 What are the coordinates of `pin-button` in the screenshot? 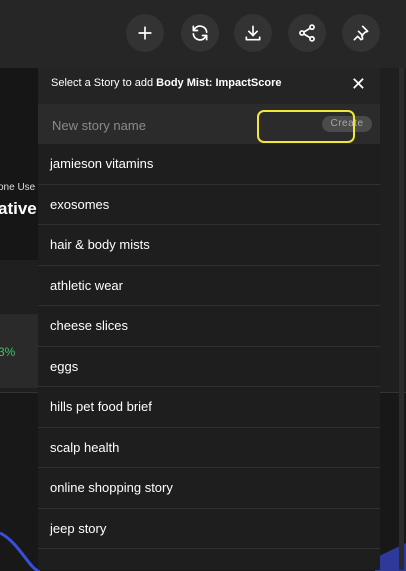 It's located at (361, 33).